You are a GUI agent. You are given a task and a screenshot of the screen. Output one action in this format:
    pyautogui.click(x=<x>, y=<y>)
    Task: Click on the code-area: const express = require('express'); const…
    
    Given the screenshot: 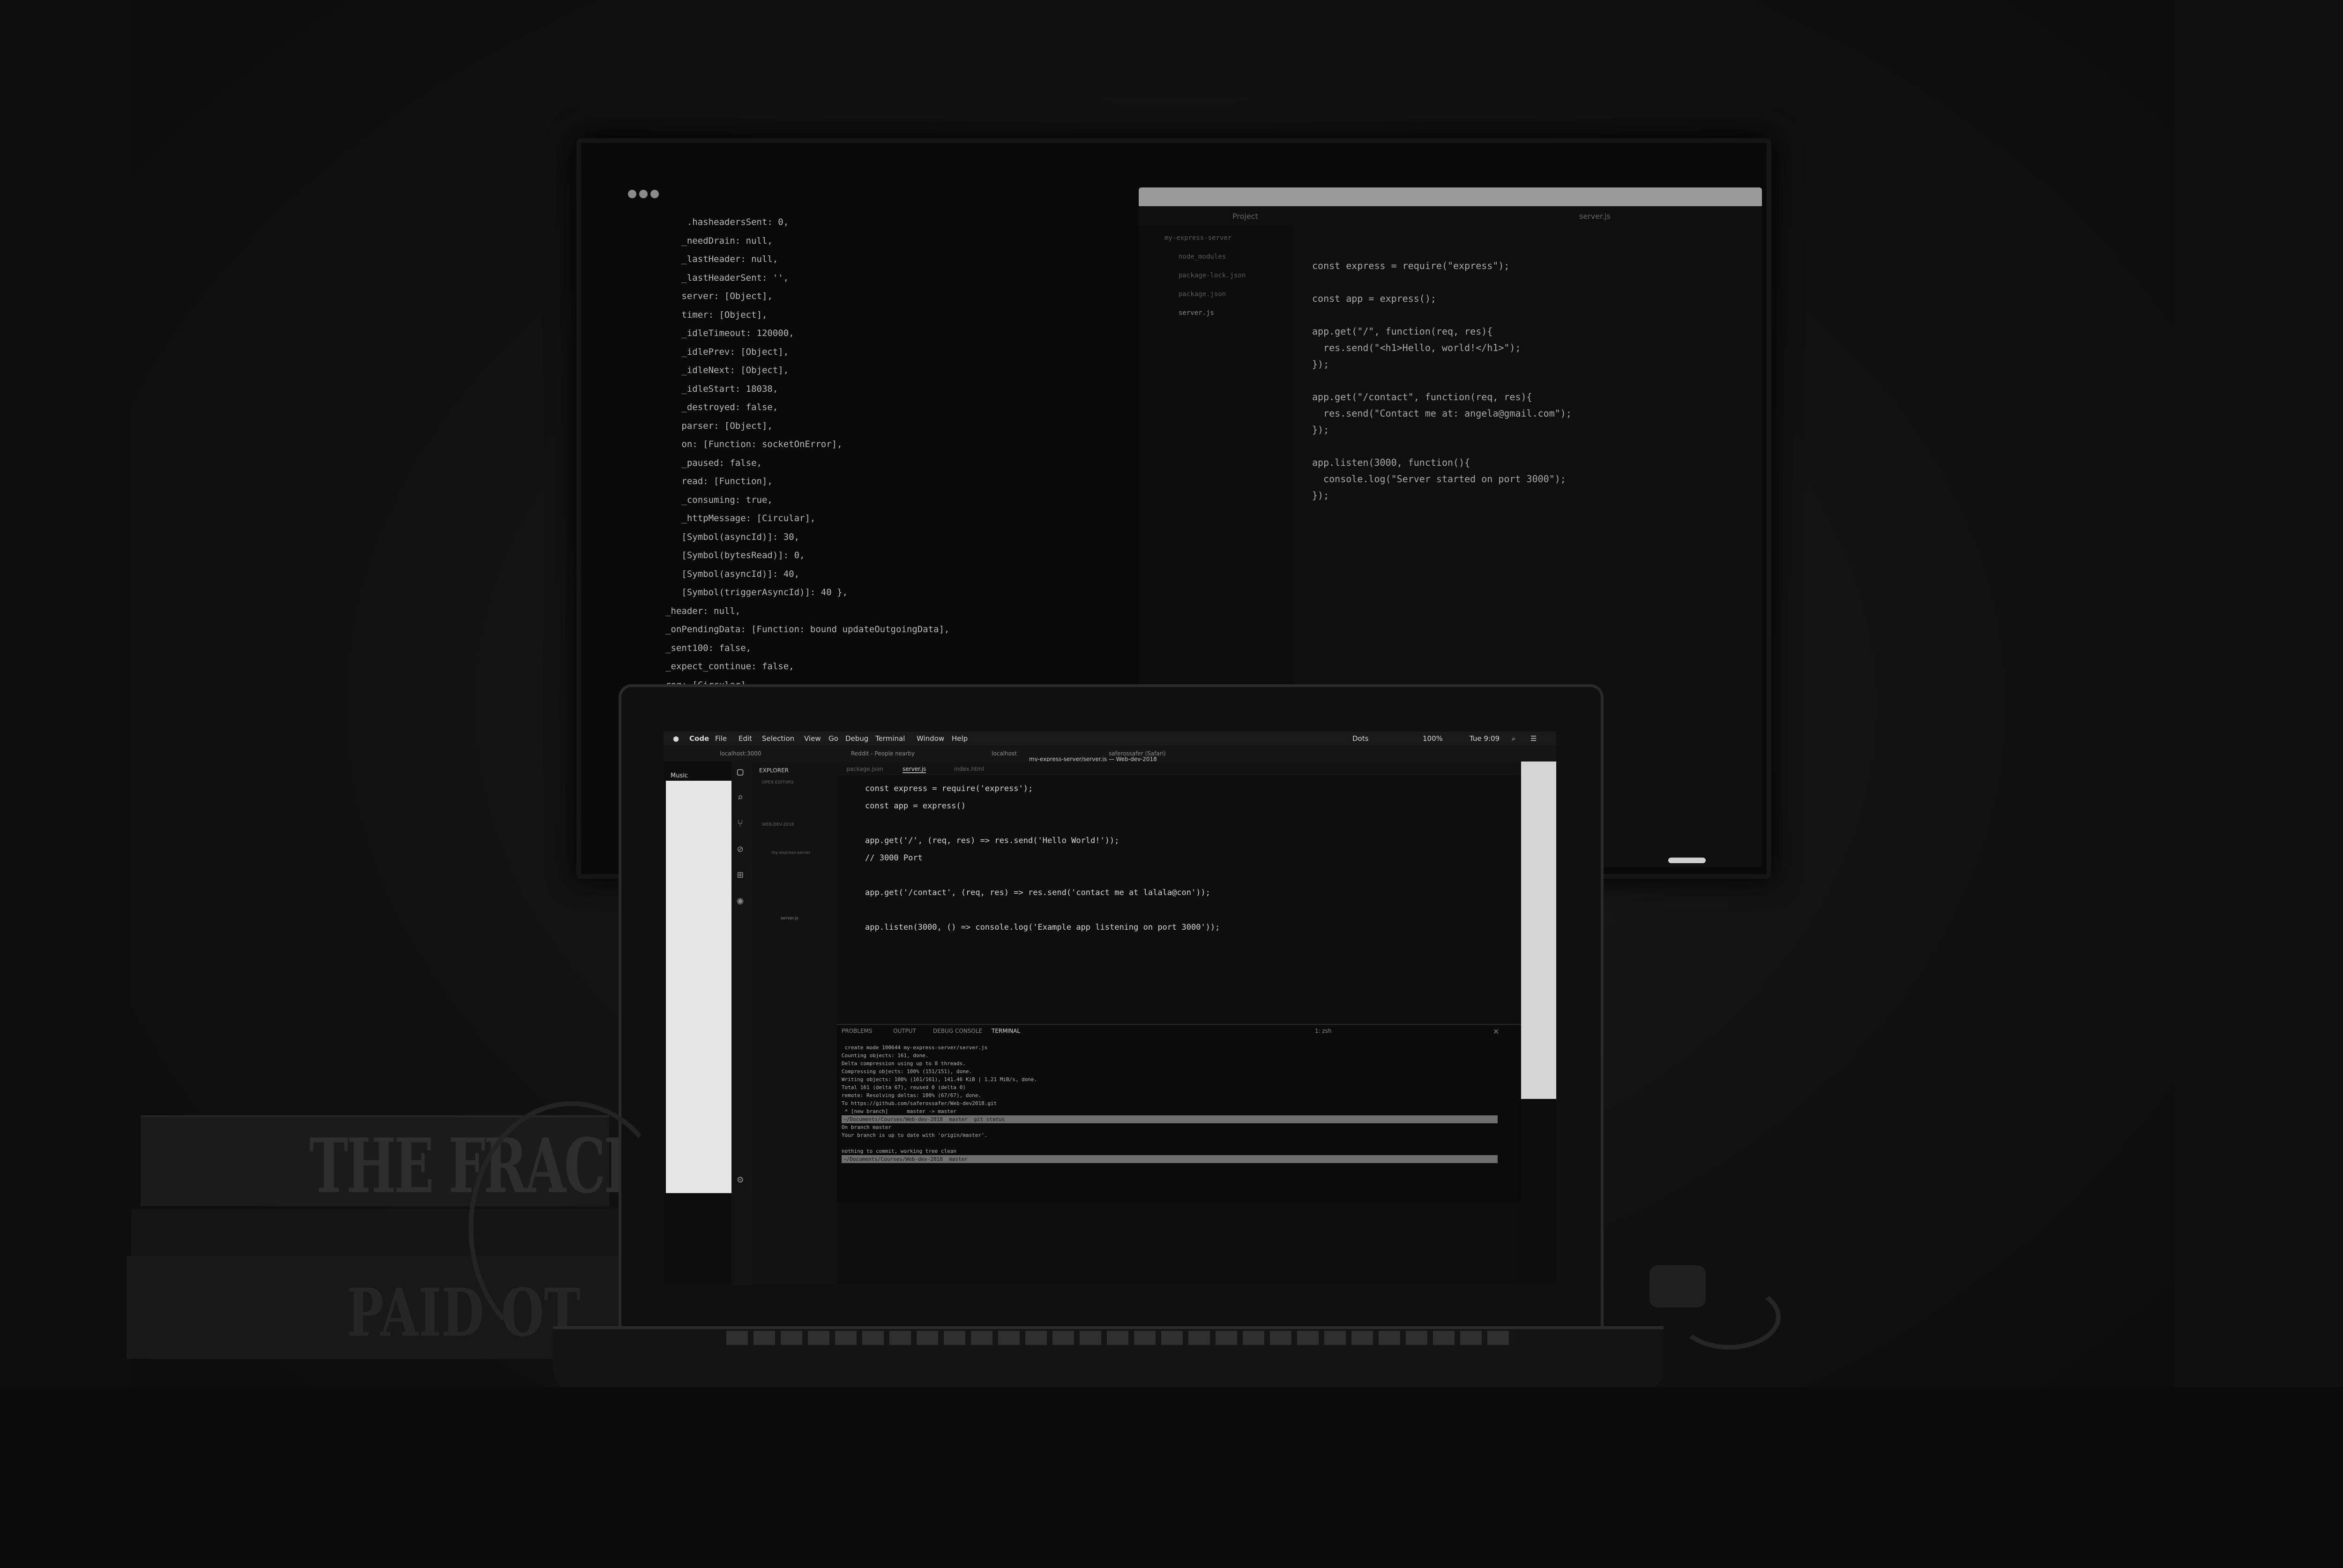 What is the action you would take?
    pyautogui.click(x=1188, y=858)
    